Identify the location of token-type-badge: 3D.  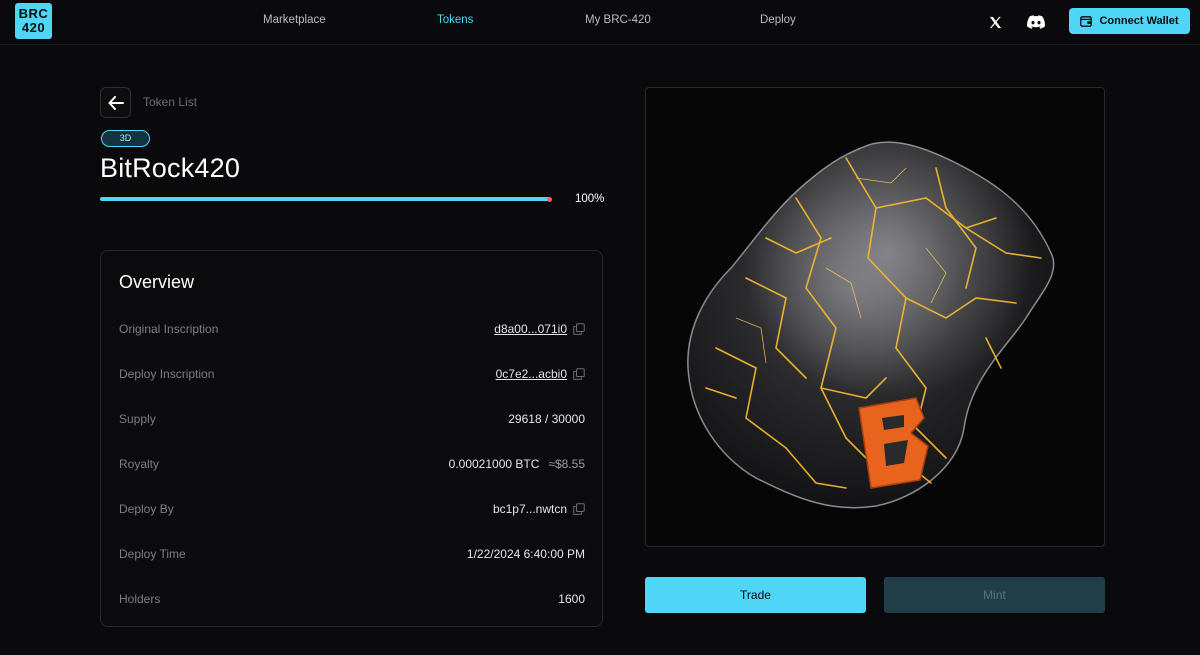
(125, 138).